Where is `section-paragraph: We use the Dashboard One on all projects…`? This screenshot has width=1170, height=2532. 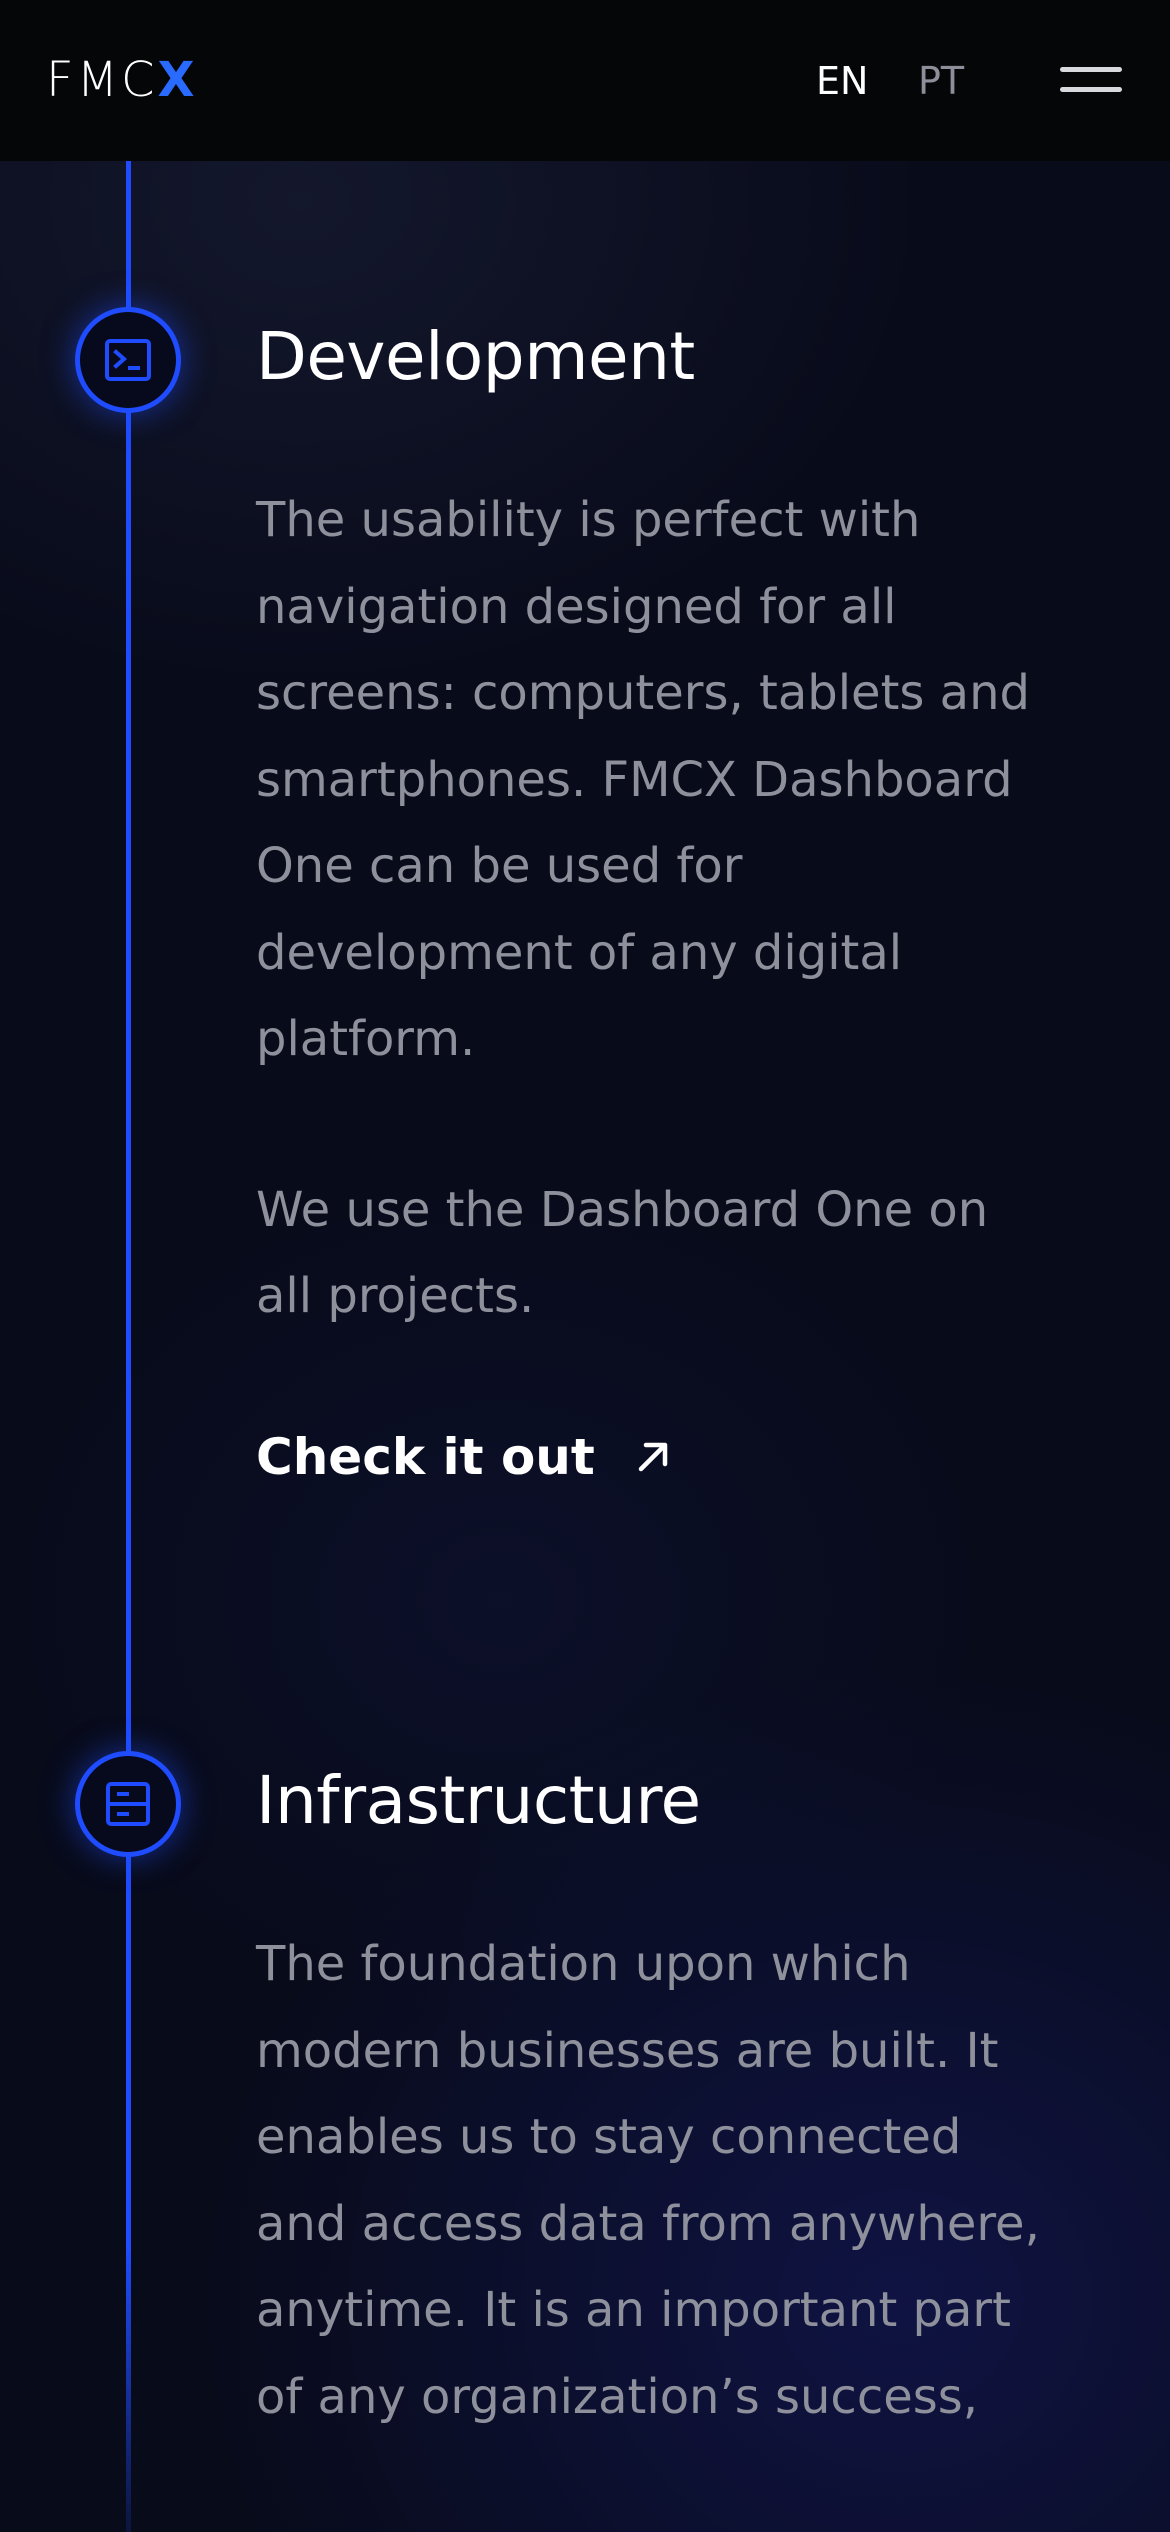 section-paragraph: We use the Dashboard One on all projects… is located at coordinates (622, 1253).